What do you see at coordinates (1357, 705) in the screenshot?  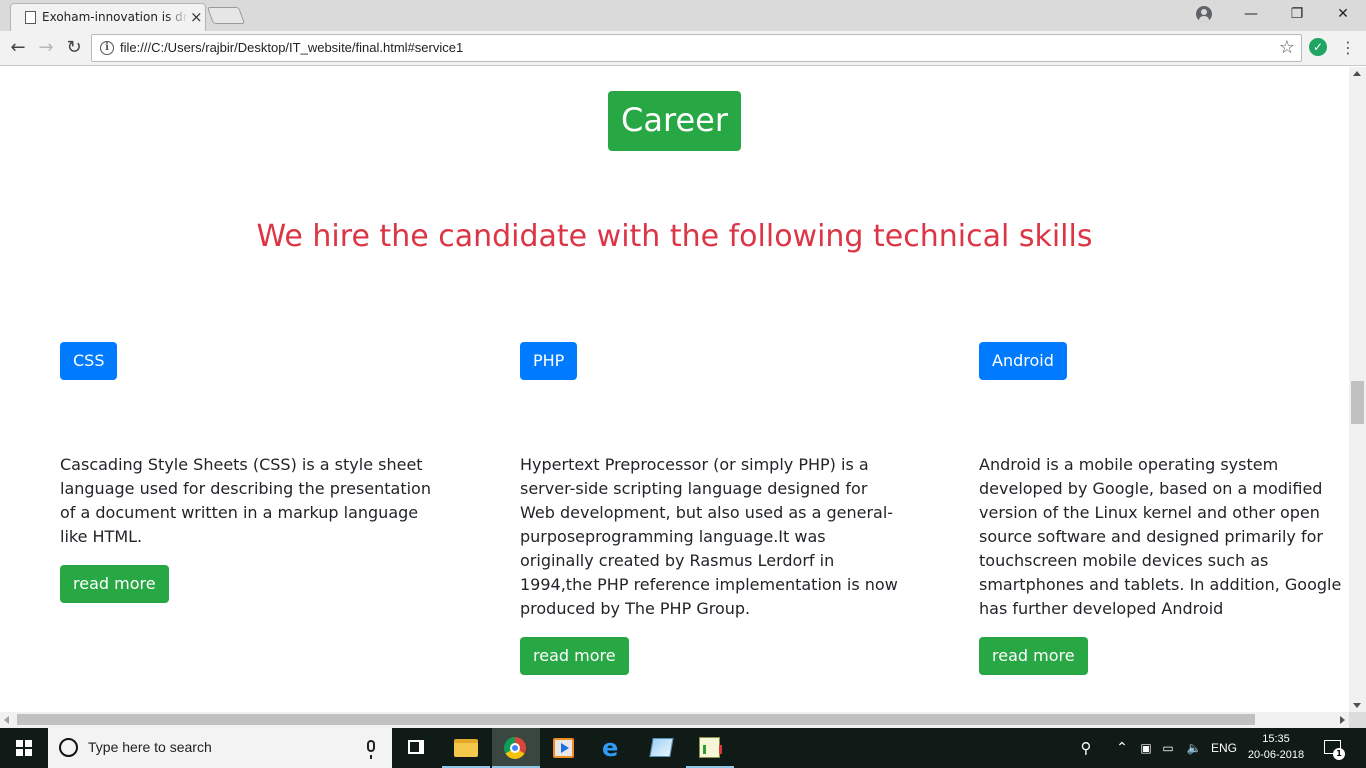 I see `scroll-down-icon` at bounding box center [1357, 705].